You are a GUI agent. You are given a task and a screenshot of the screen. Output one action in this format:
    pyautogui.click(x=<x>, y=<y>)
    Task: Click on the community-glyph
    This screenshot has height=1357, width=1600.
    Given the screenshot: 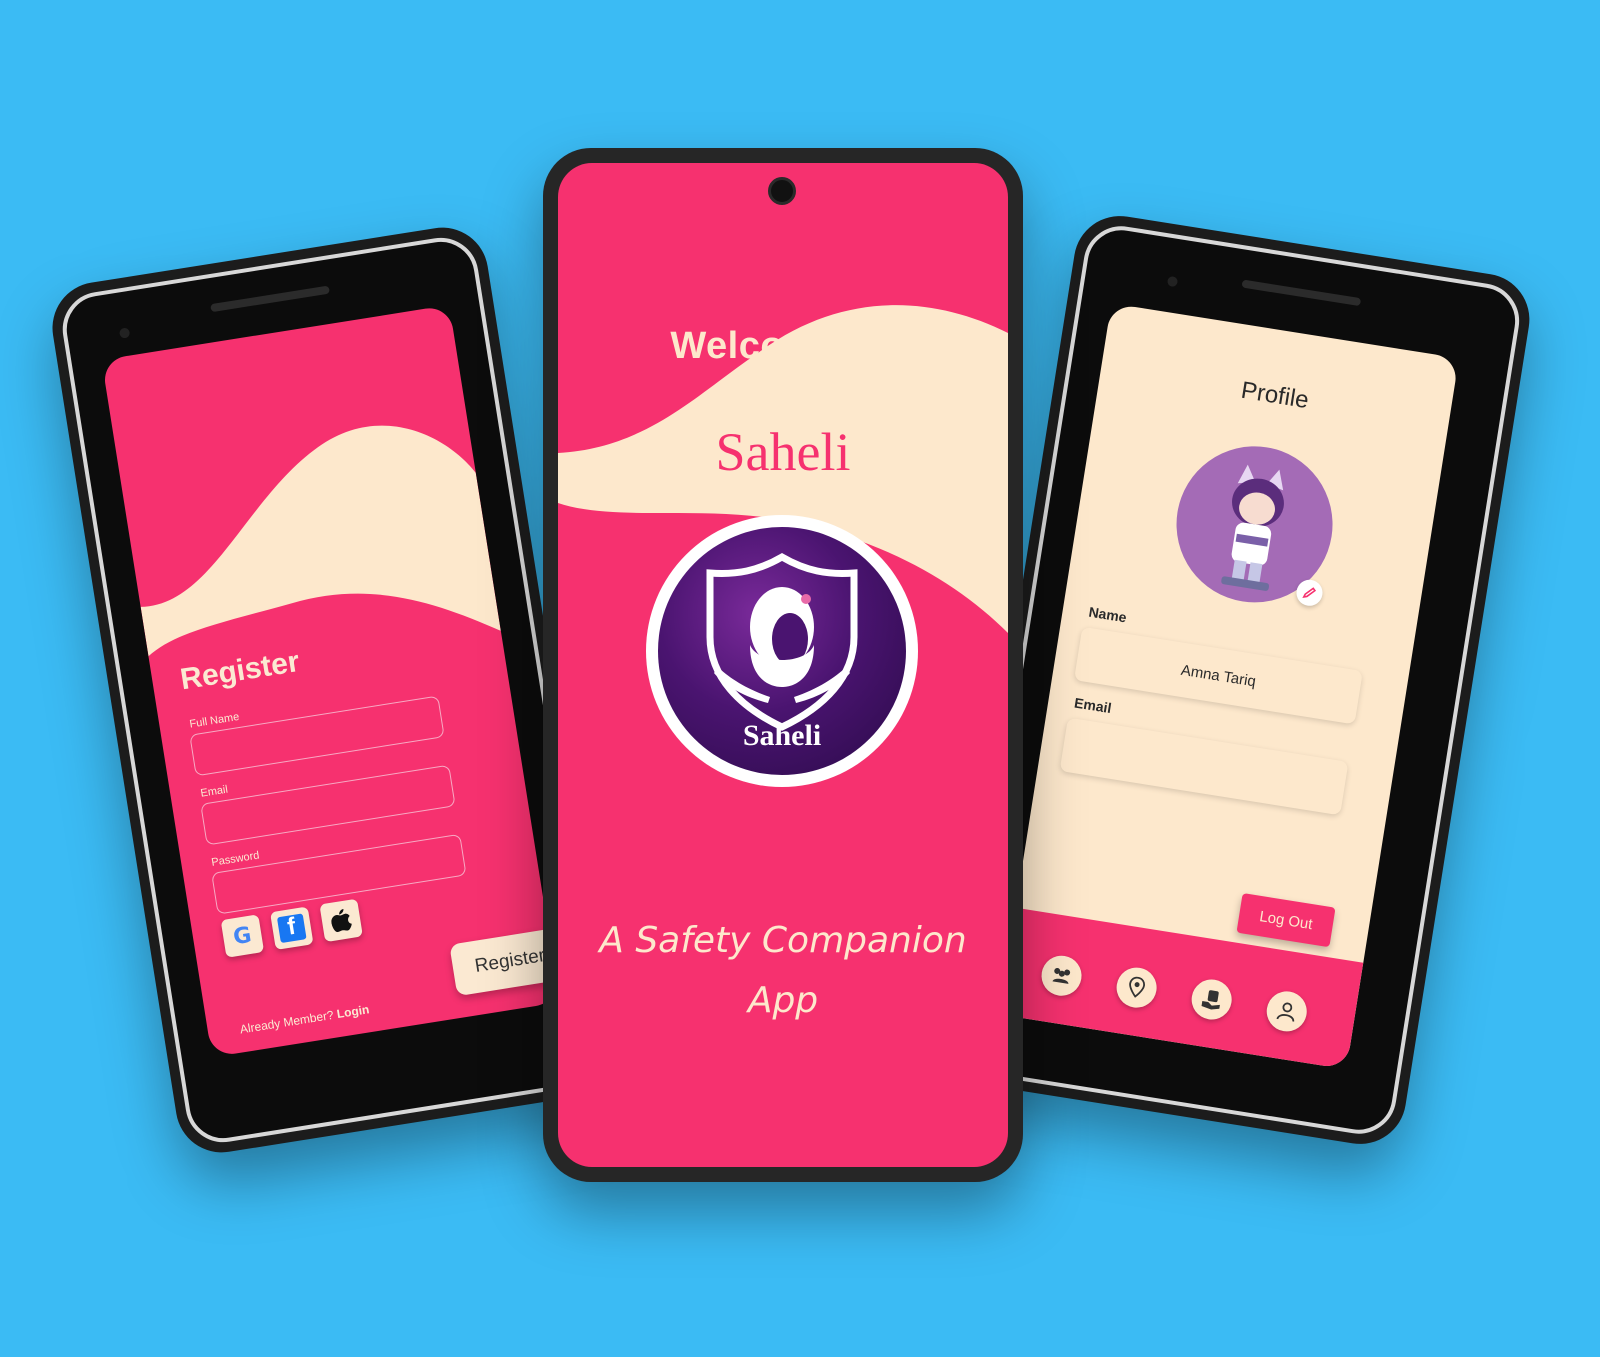 What is the action you would take?
    pyautogui.click(x=1061, y=975)
    